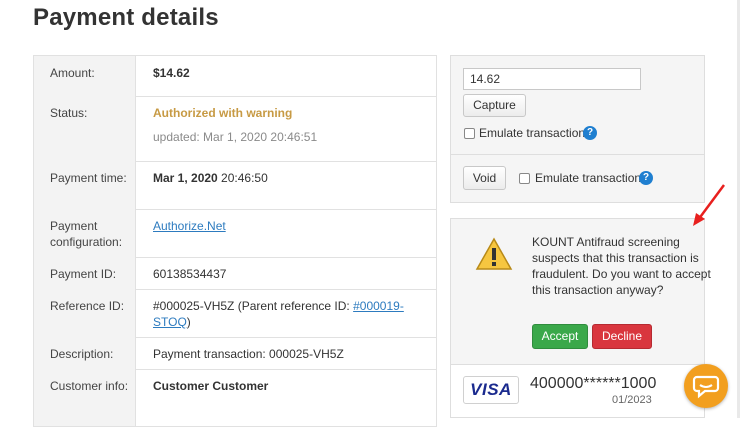  I want to click on row-payment-time: Payment time: Mar 1, 2020 20:46:50, so click(235, 185).